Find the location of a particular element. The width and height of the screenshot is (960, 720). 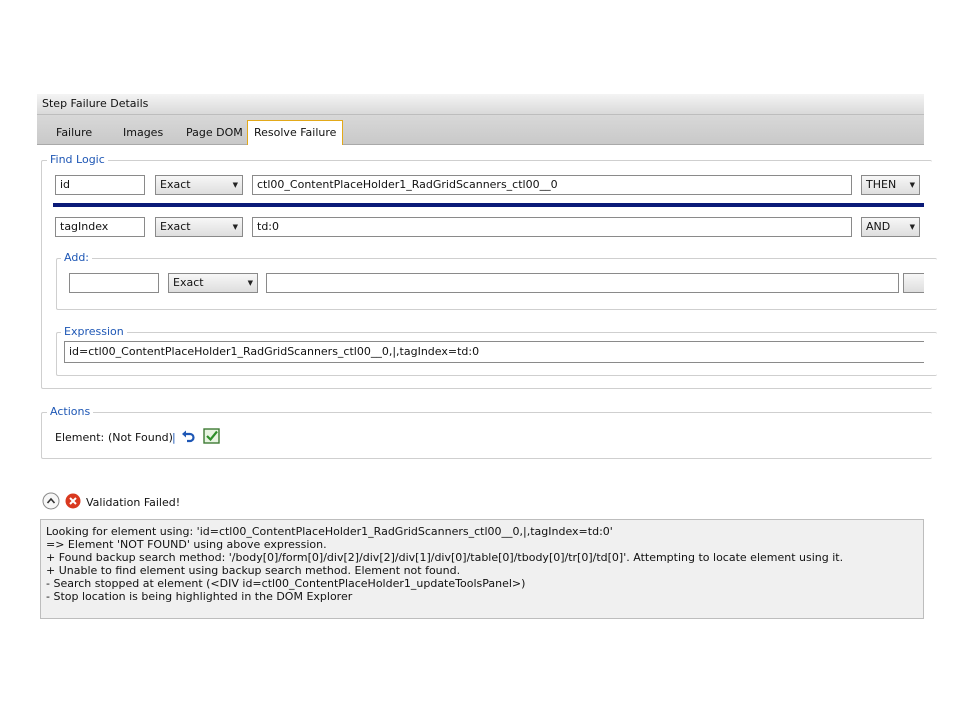

add-legend: Add: is located at coordinates (77, 257).